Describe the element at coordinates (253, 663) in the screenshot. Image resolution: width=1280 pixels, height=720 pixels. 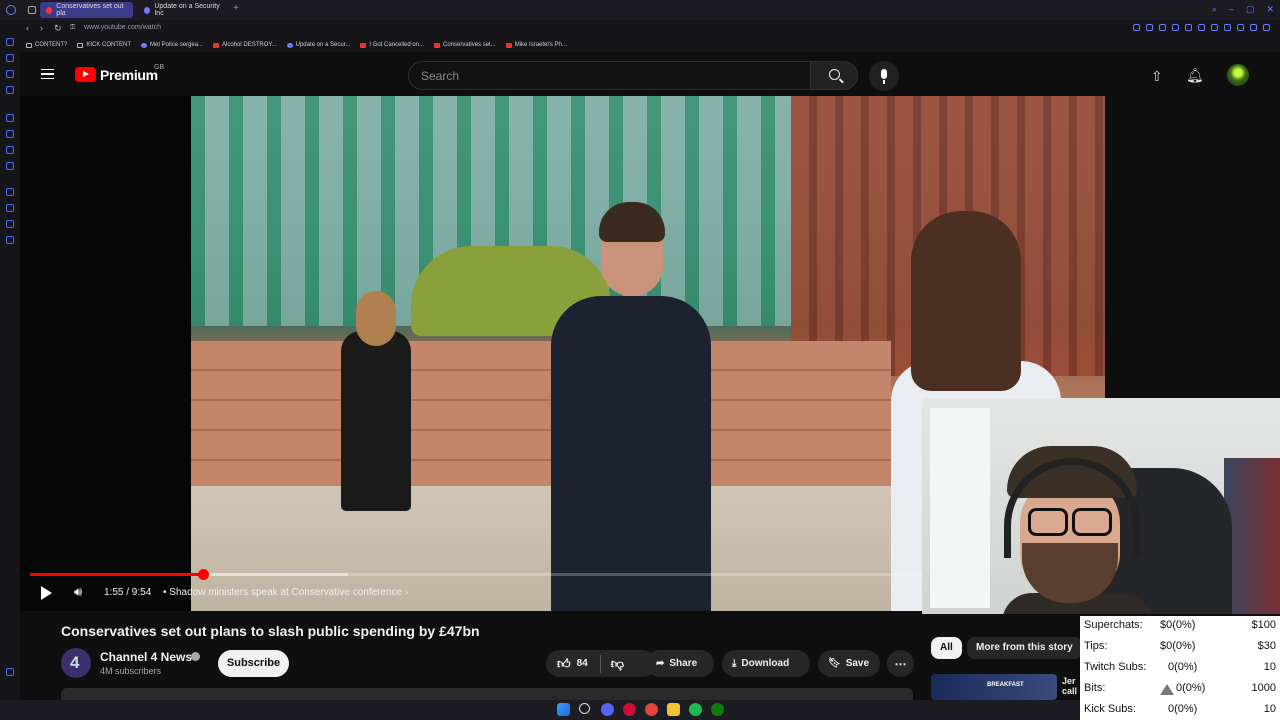
I see `subscribe-button: Subscribe` at that location.